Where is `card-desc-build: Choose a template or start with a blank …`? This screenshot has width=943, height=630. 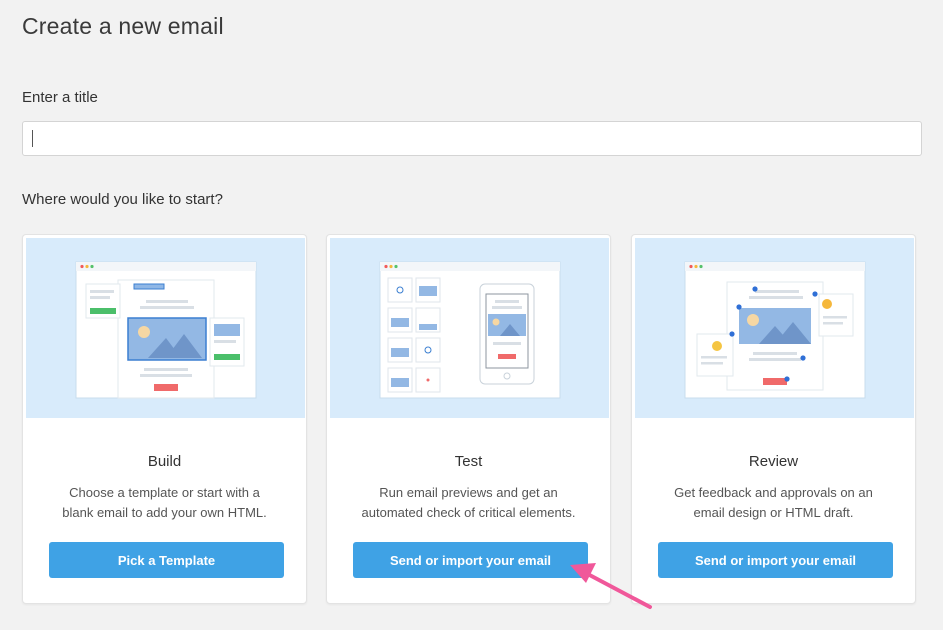 card-desc-build: Choose a template or start with a blank … is located at coordinates (164, 503).